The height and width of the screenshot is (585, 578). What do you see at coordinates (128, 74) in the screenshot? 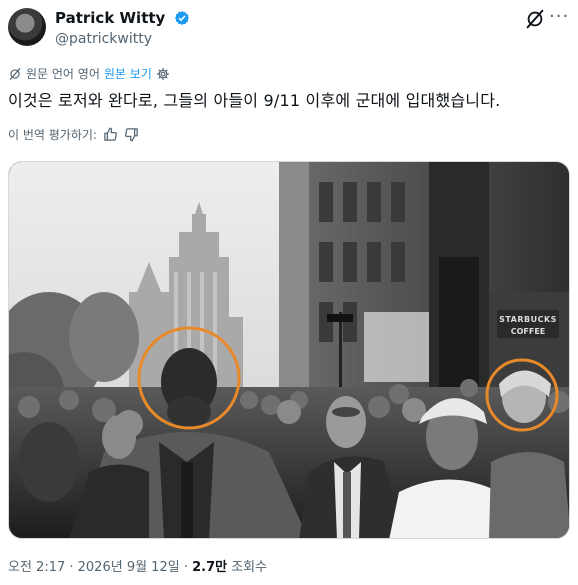
I see `show-original-link: 원본 보기` at bounding box center [128, 74].